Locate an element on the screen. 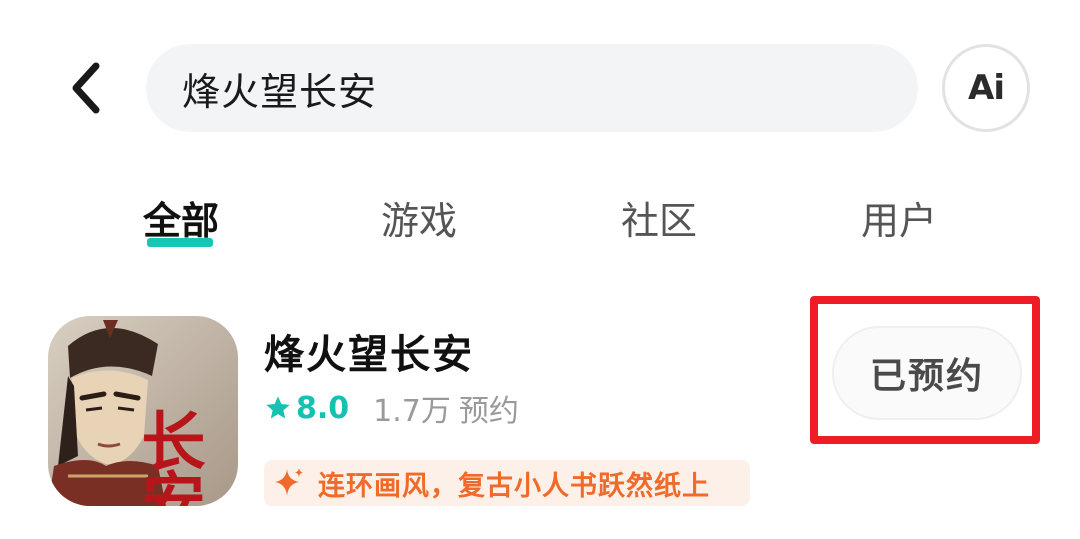  game-icon: 长安 is located at coordinates (143, 411).